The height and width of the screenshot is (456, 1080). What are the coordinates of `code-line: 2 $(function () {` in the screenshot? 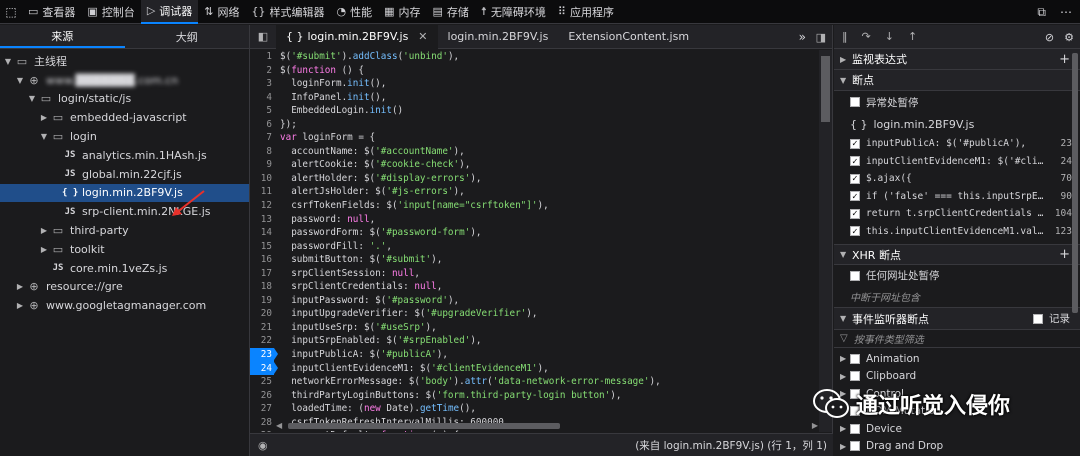 It's located at (535, 71).